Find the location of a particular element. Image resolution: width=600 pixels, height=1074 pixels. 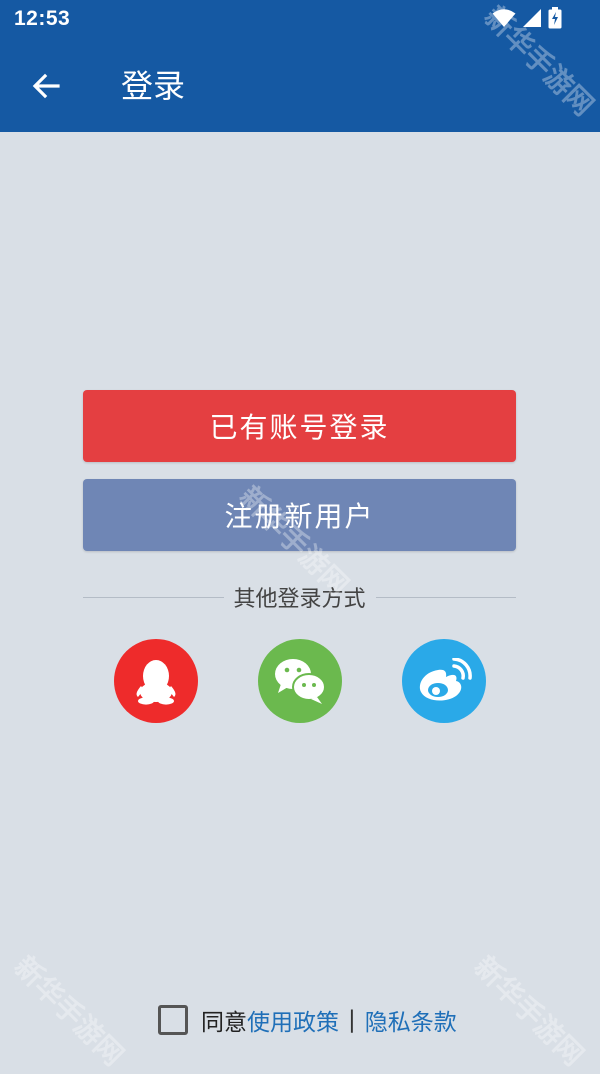

weibo-login-button is located at coordinates (444, 681).